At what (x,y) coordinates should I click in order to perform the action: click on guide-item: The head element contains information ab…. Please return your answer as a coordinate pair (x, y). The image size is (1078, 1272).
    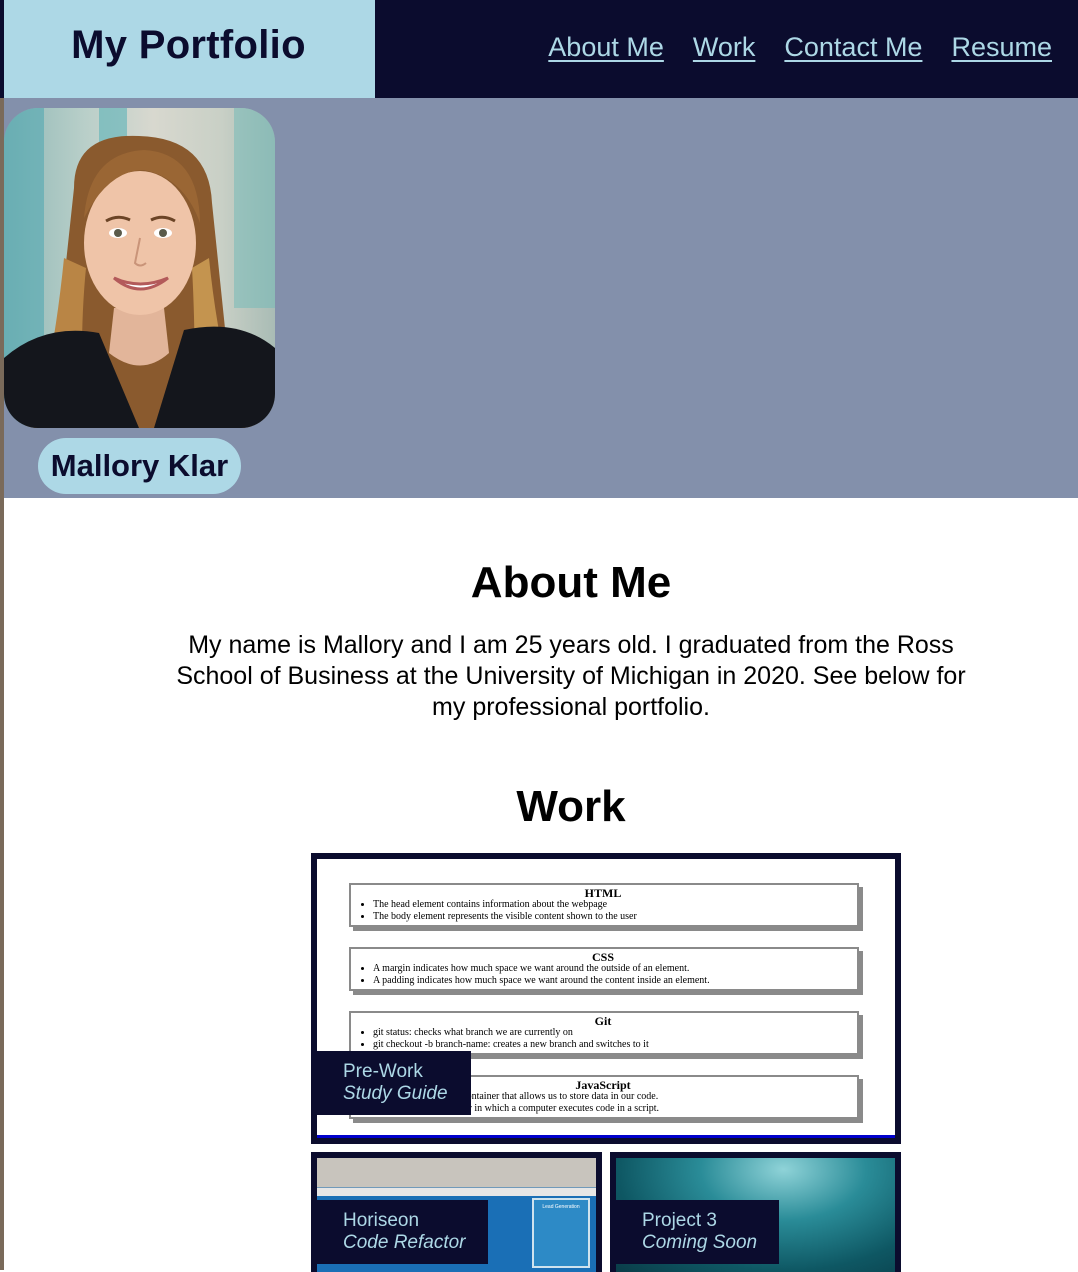
    Looking at the image, I should click on (611, 905).